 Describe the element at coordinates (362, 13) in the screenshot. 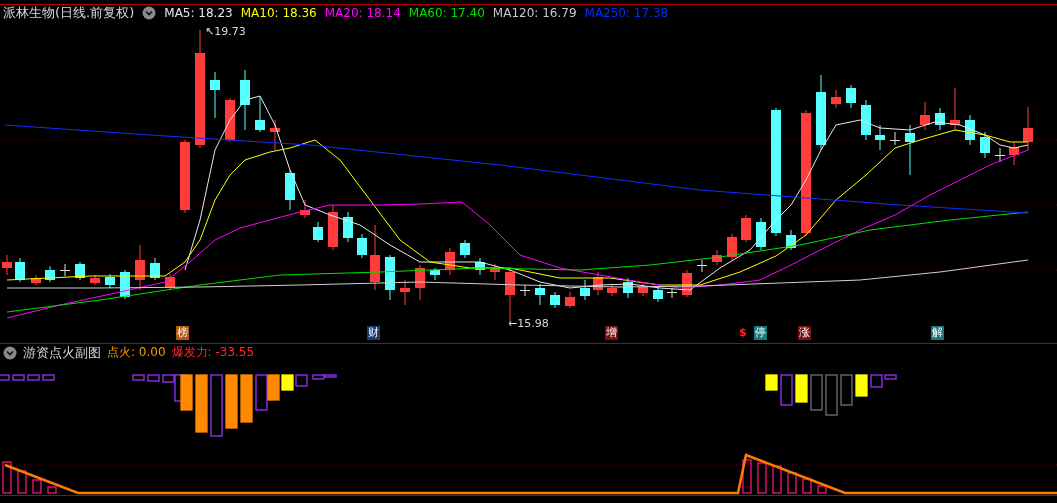

I see `indicator-reading: MA20: 18.14` at that location.